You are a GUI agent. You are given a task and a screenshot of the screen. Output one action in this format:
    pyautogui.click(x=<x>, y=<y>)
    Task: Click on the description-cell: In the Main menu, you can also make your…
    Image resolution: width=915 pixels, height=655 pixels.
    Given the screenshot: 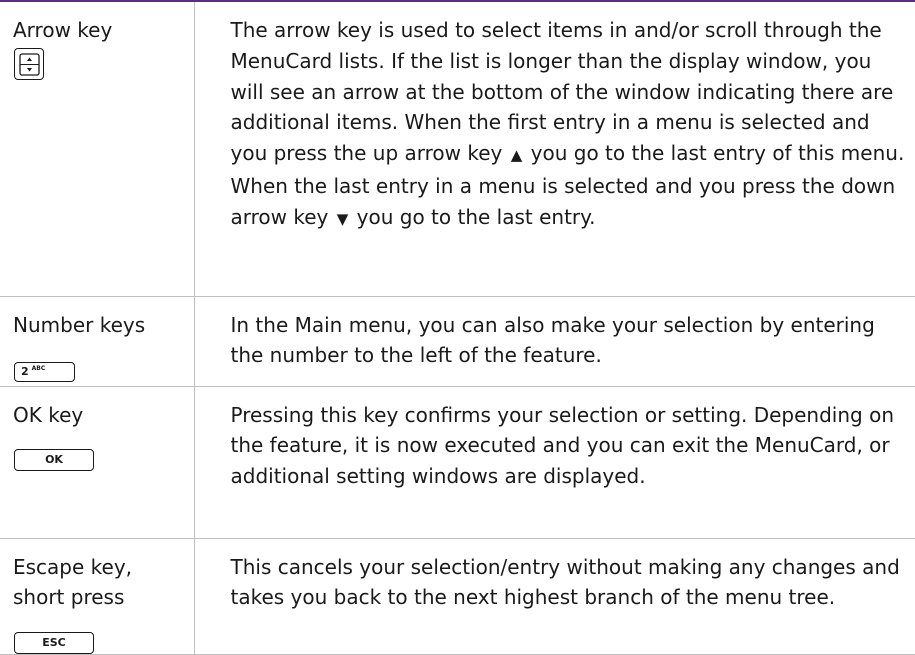 What is the action you would take?
    pyautogui.click(x=554, y=341)
    